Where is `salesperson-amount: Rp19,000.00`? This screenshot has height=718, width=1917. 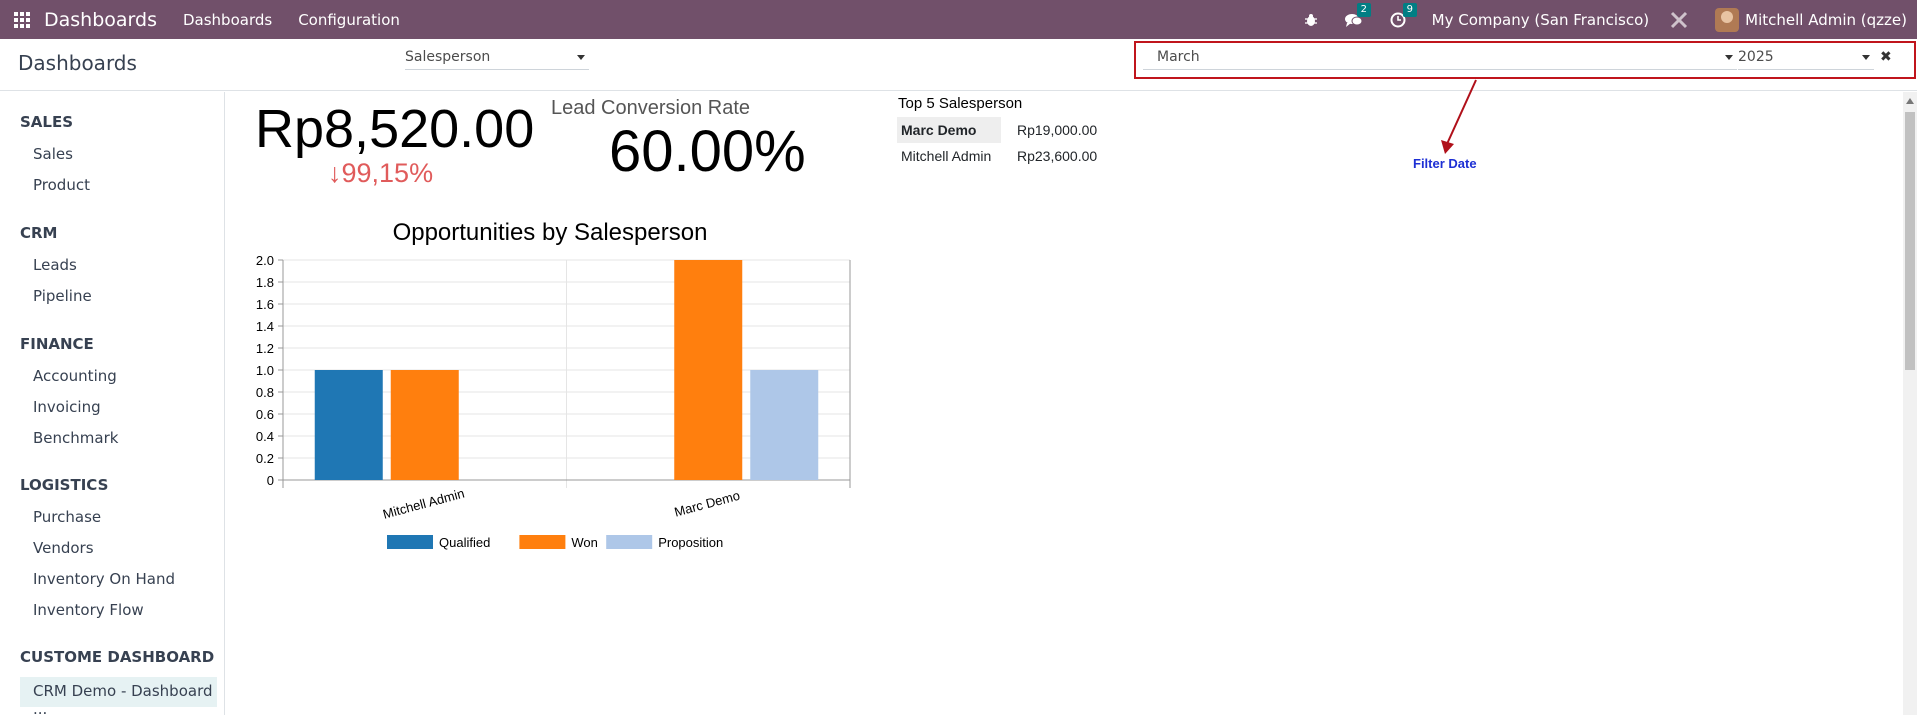 salesperson-amount: Rp19,000.00 is located at coordinates (1057, 130).